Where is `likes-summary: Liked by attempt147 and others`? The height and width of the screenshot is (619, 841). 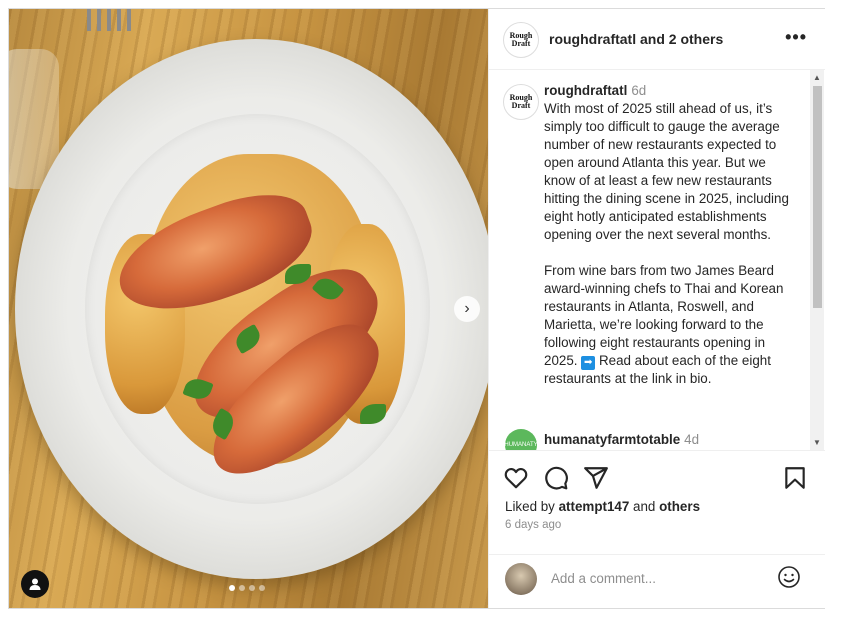
likes-summary: Liked by attempt147 and others is located at coordinates (602, 506).